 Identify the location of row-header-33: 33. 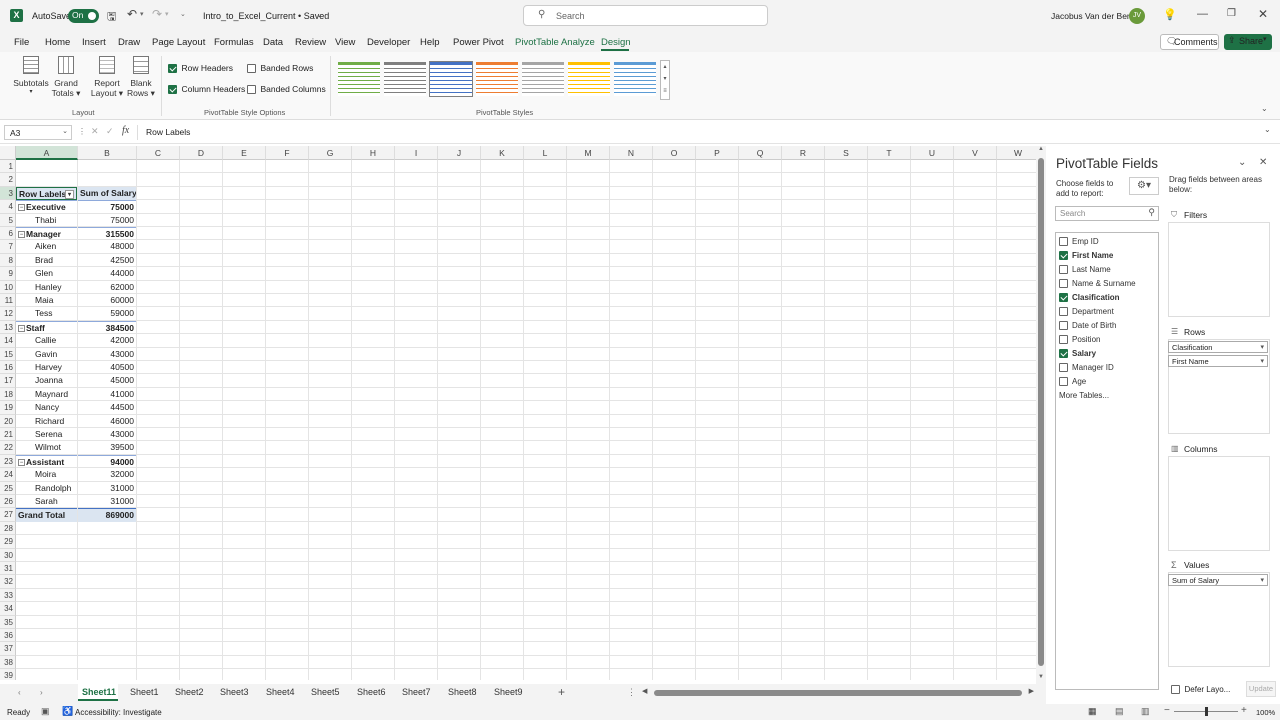
(8, 595).